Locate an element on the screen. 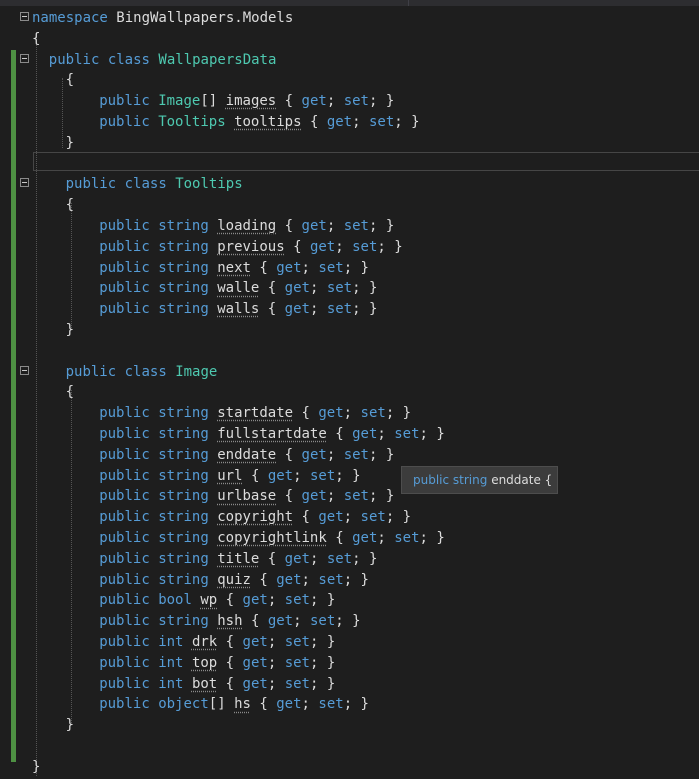  quick-info-tooltip: public string enddate { is located at coordinates (479, 480).